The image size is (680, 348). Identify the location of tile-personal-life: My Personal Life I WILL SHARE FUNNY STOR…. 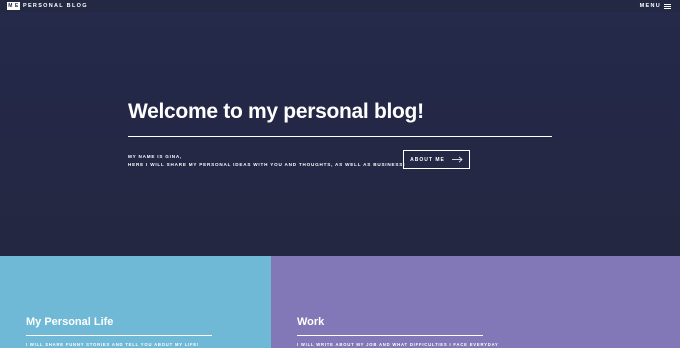
(135, 302).